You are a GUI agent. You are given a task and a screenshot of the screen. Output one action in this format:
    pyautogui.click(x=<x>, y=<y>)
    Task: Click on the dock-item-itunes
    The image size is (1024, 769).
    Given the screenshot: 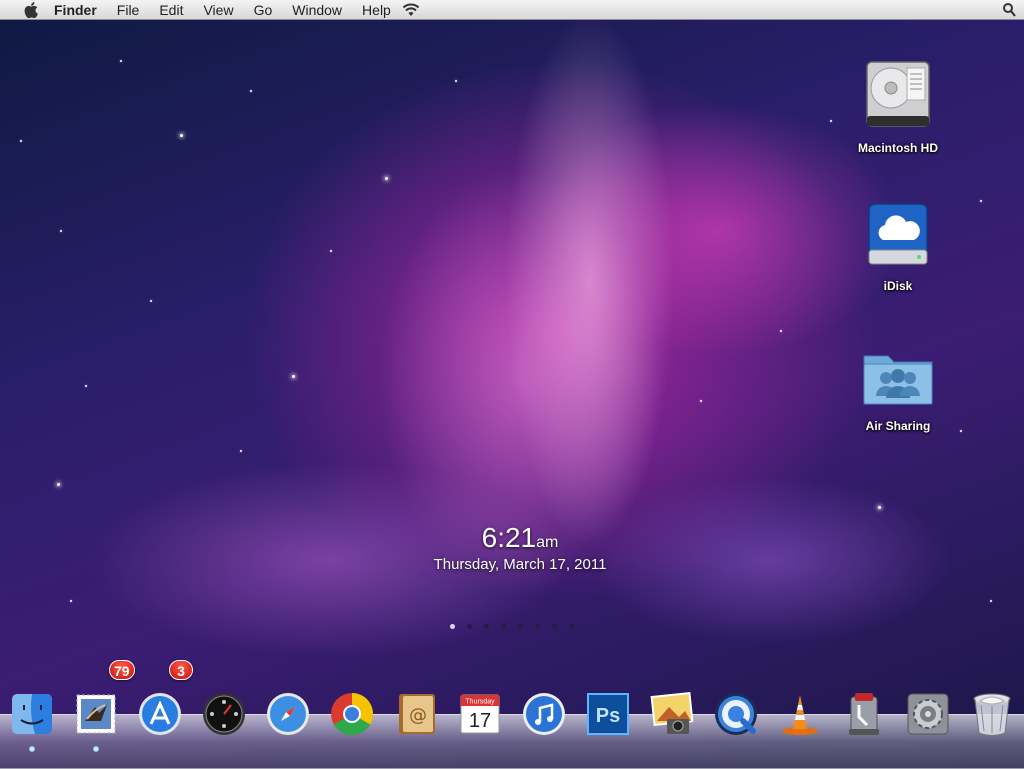 What is the action you would take?
    pyautogui.click(x=544, y=714)
    